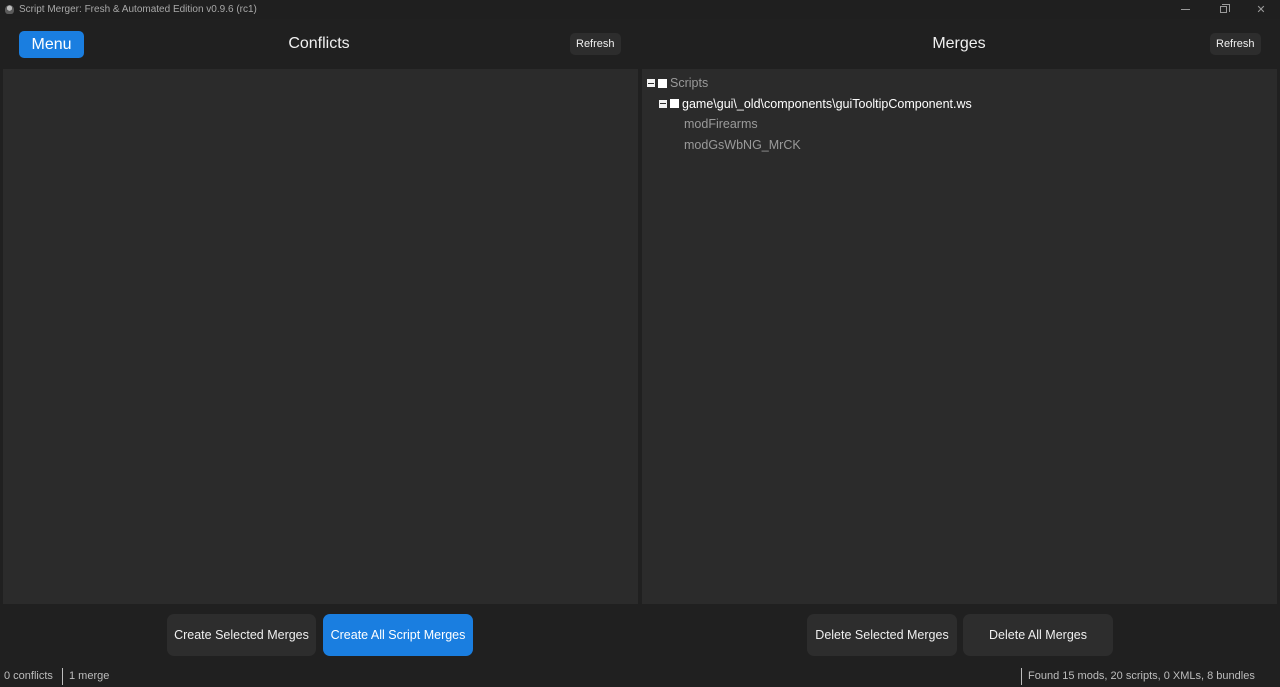 Image resolution: width=1280 pixels, height=687 pixels. What do you see at coordinates (959, 43) in the screenshot?
I see `merges-title: Merges` at bounding box center [959, 43].